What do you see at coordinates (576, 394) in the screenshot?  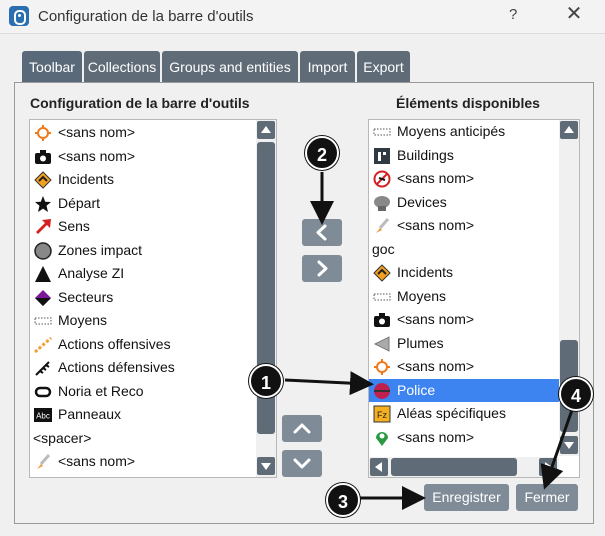 I see `callout-4: 4` at bounding box center [576, 394].